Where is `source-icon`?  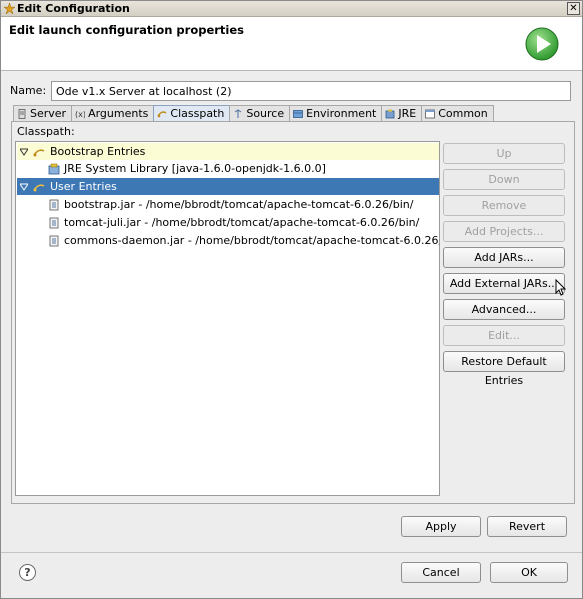
source-icon is located at coordinates (238, 113).